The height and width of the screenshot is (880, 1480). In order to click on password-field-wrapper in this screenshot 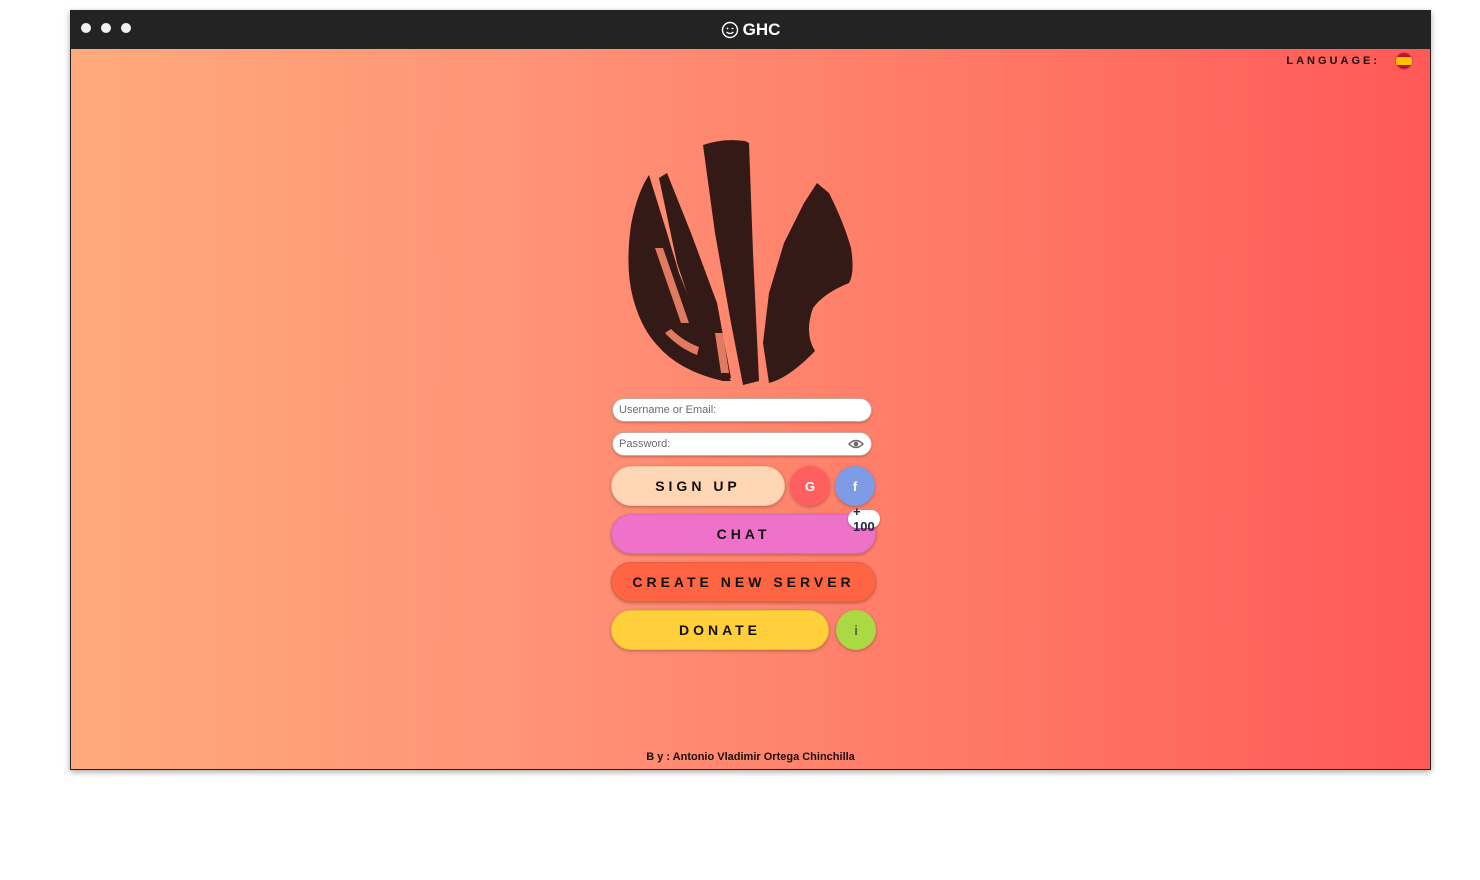, I will do `click(742, 444)`.